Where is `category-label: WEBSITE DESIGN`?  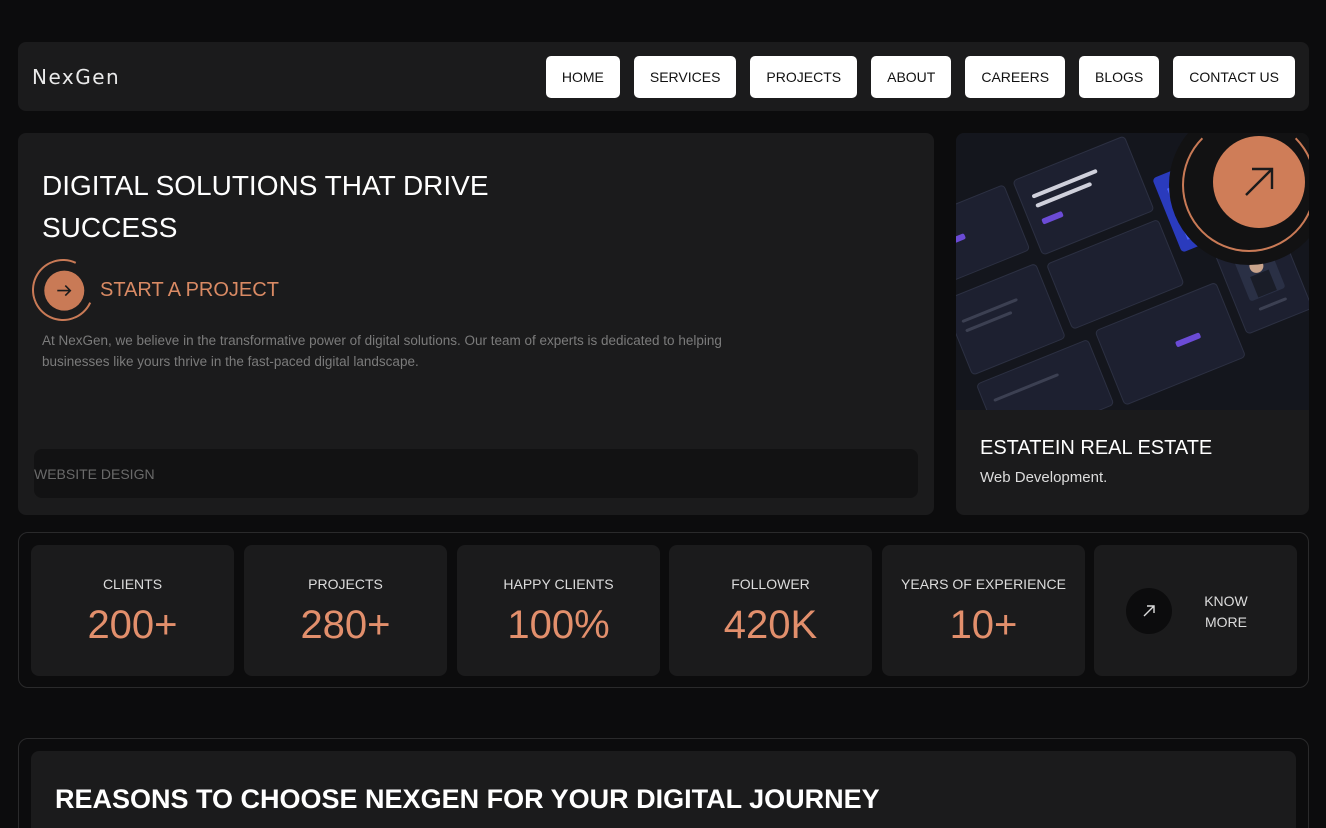
category-label: WEBSITE DESIGN is located at coordinates (94, 473).